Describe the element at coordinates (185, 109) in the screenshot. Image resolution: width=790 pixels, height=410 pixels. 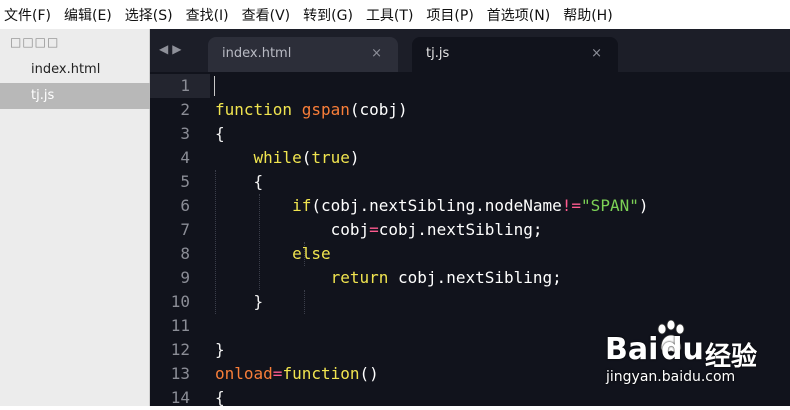
I see `line-number: 2` at that location.